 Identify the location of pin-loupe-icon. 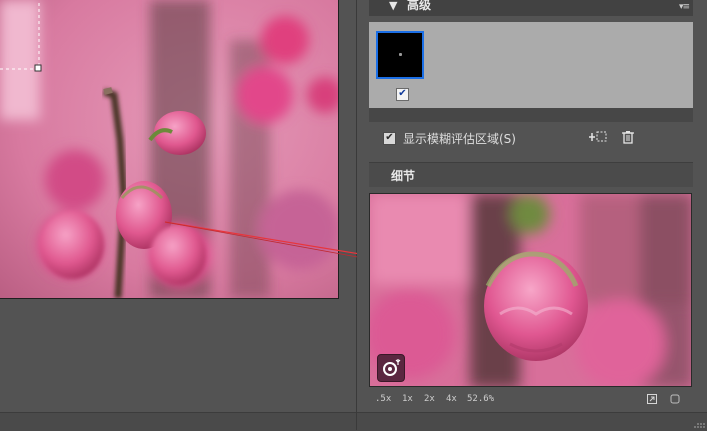
(392, 367).